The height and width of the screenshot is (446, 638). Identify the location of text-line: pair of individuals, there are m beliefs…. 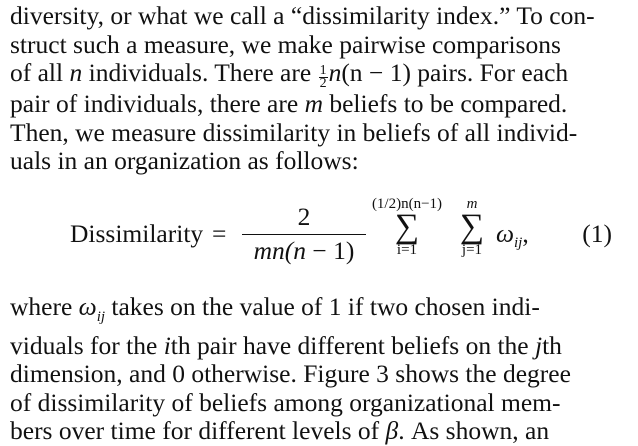
(289, 104).